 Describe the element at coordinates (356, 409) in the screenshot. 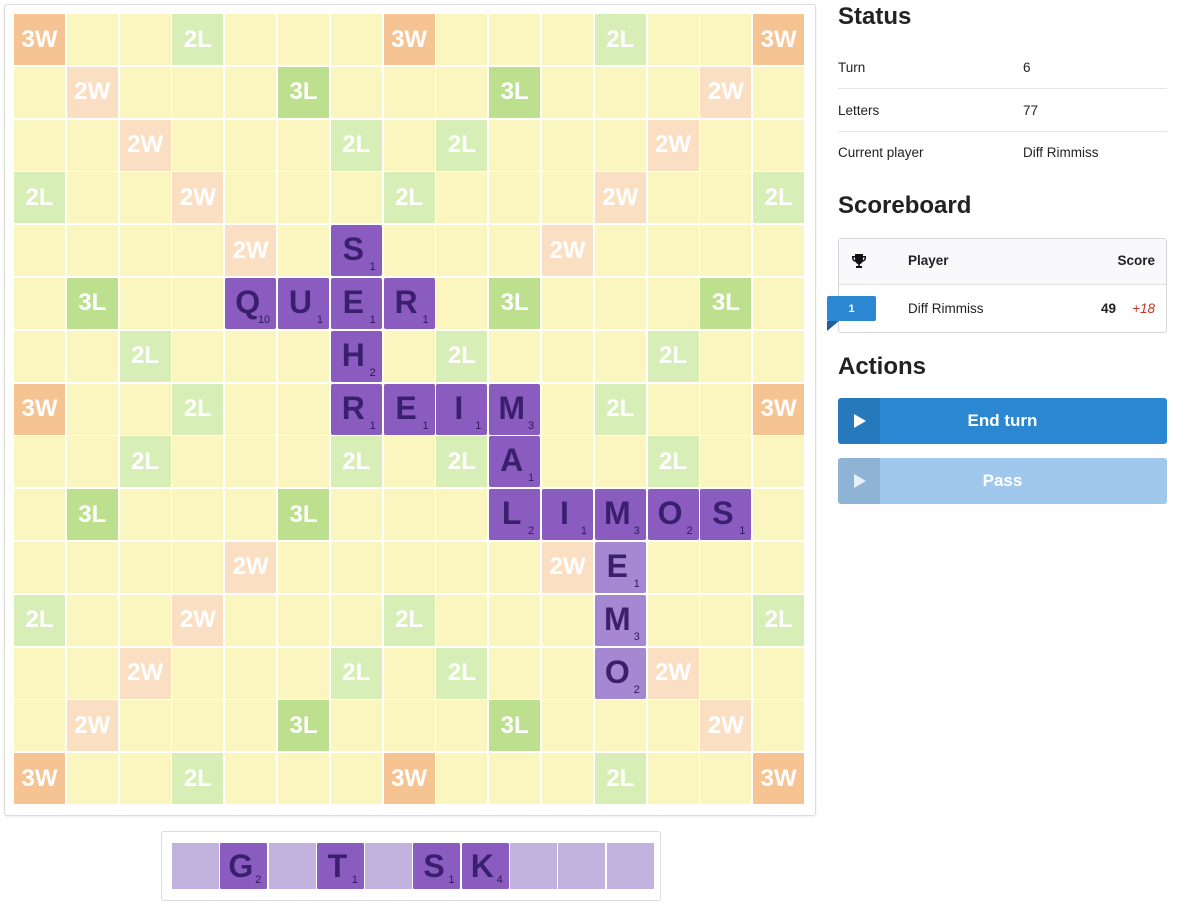

I see `board-square: R1` at that location.